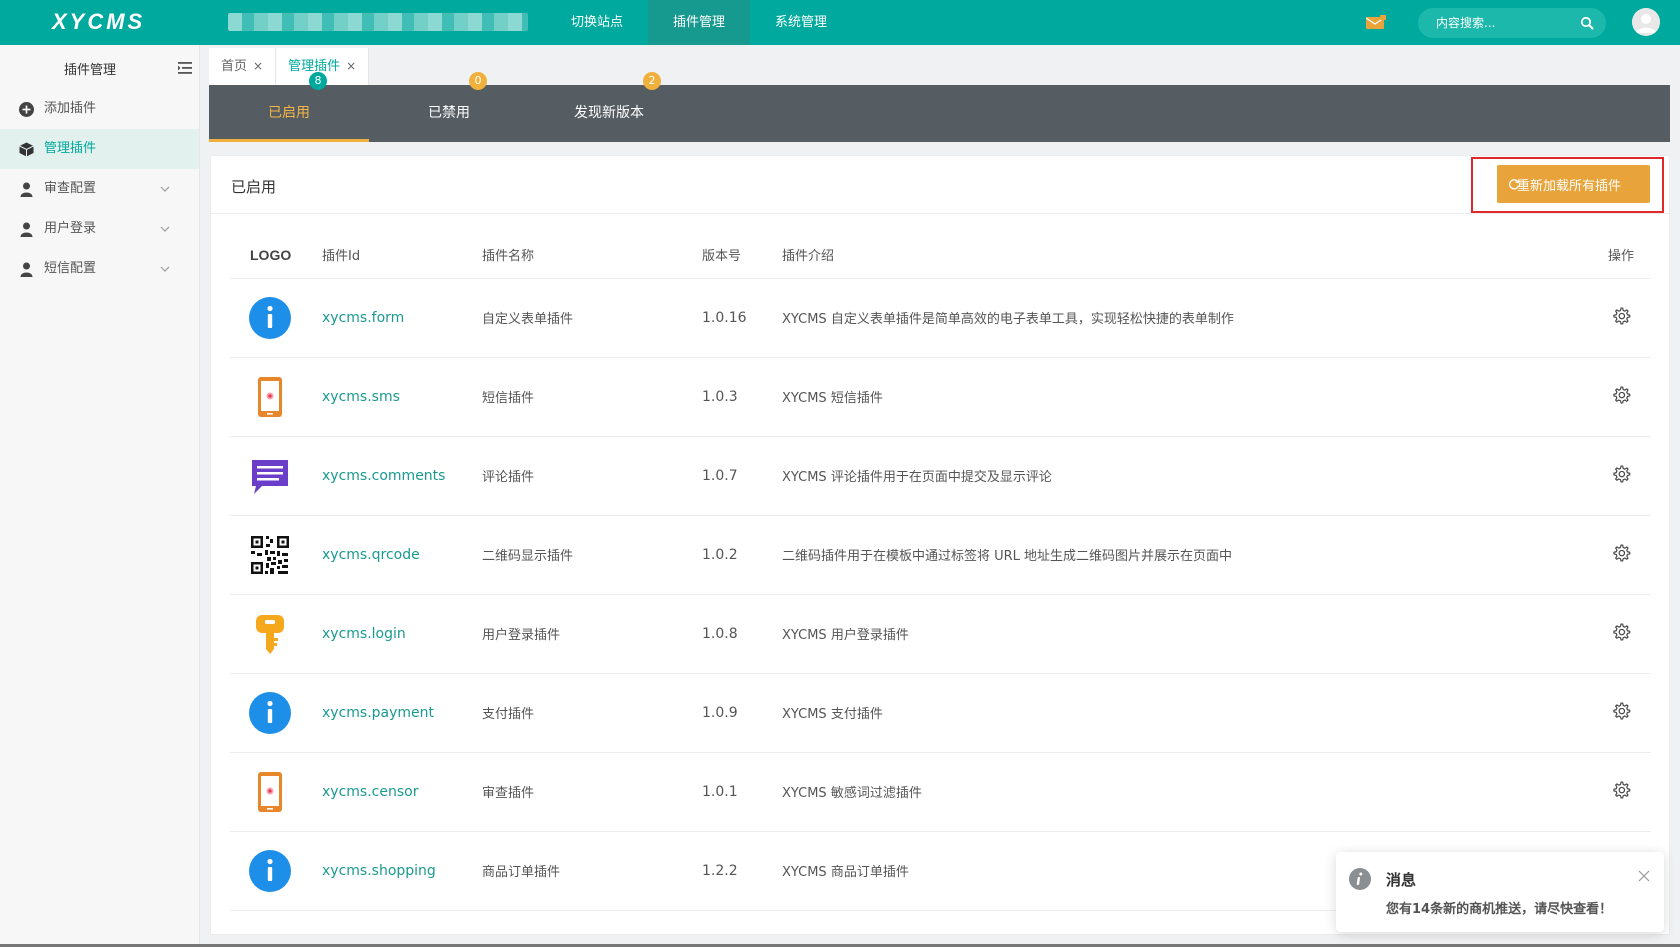 Image resolution: width=1680 pixels, height=947 pixels. What do you see at coordinates (742, 871) in the screenshot?
I see `plugin-version: 1.2.2` at bounding box center [742, 871].